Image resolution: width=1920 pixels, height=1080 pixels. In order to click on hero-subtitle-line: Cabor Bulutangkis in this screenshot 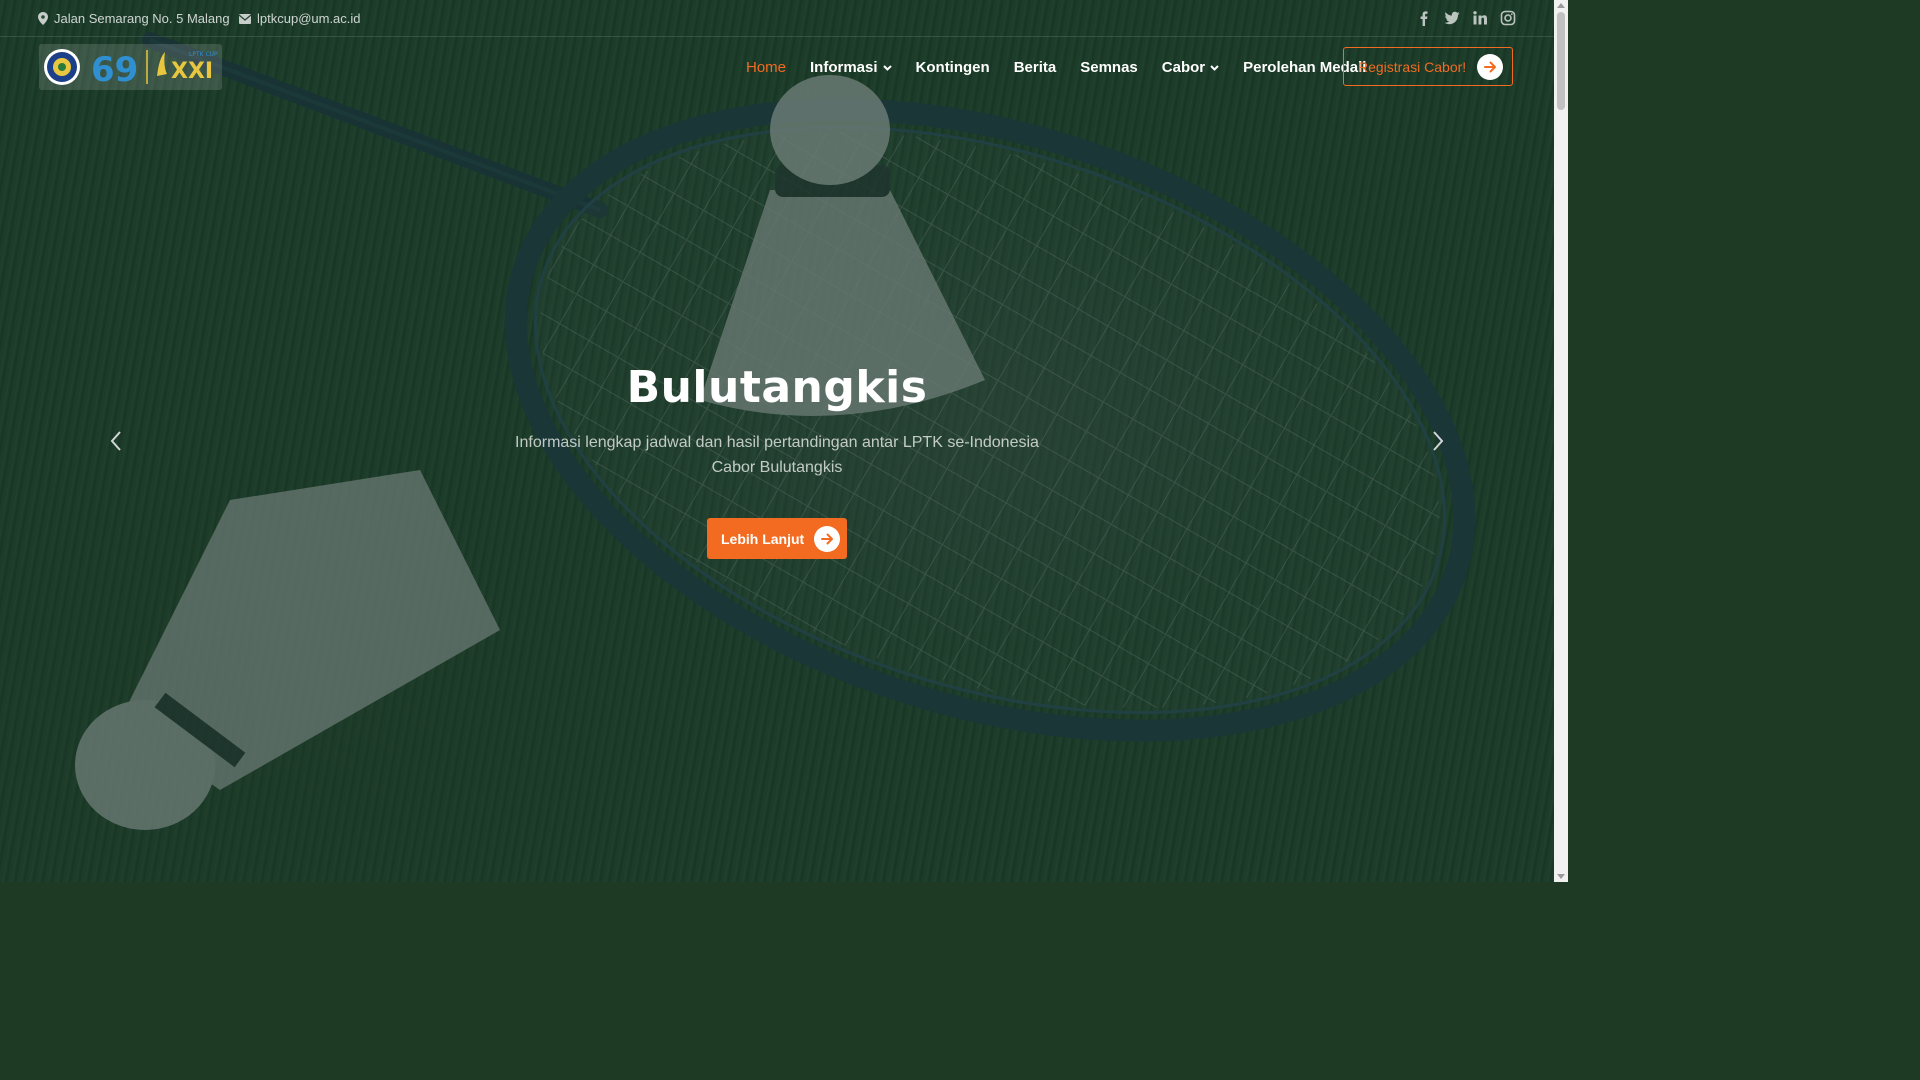, I will do `click(777, 467)`.